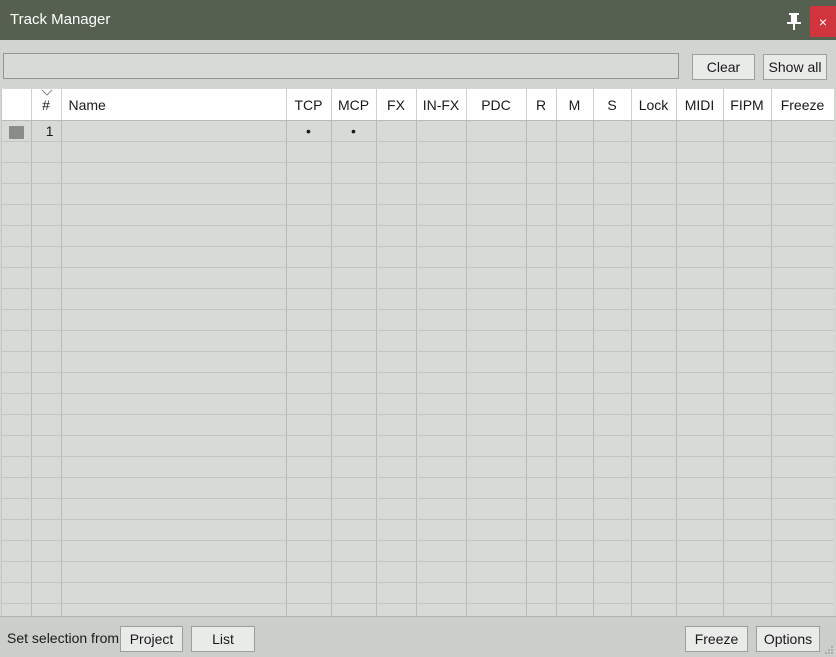 The width and height of the screenshot is (836, 657). Describe the element at coordinates (309, 105) in the screenshot. I see `column-header-tcp: TCP` at that location.